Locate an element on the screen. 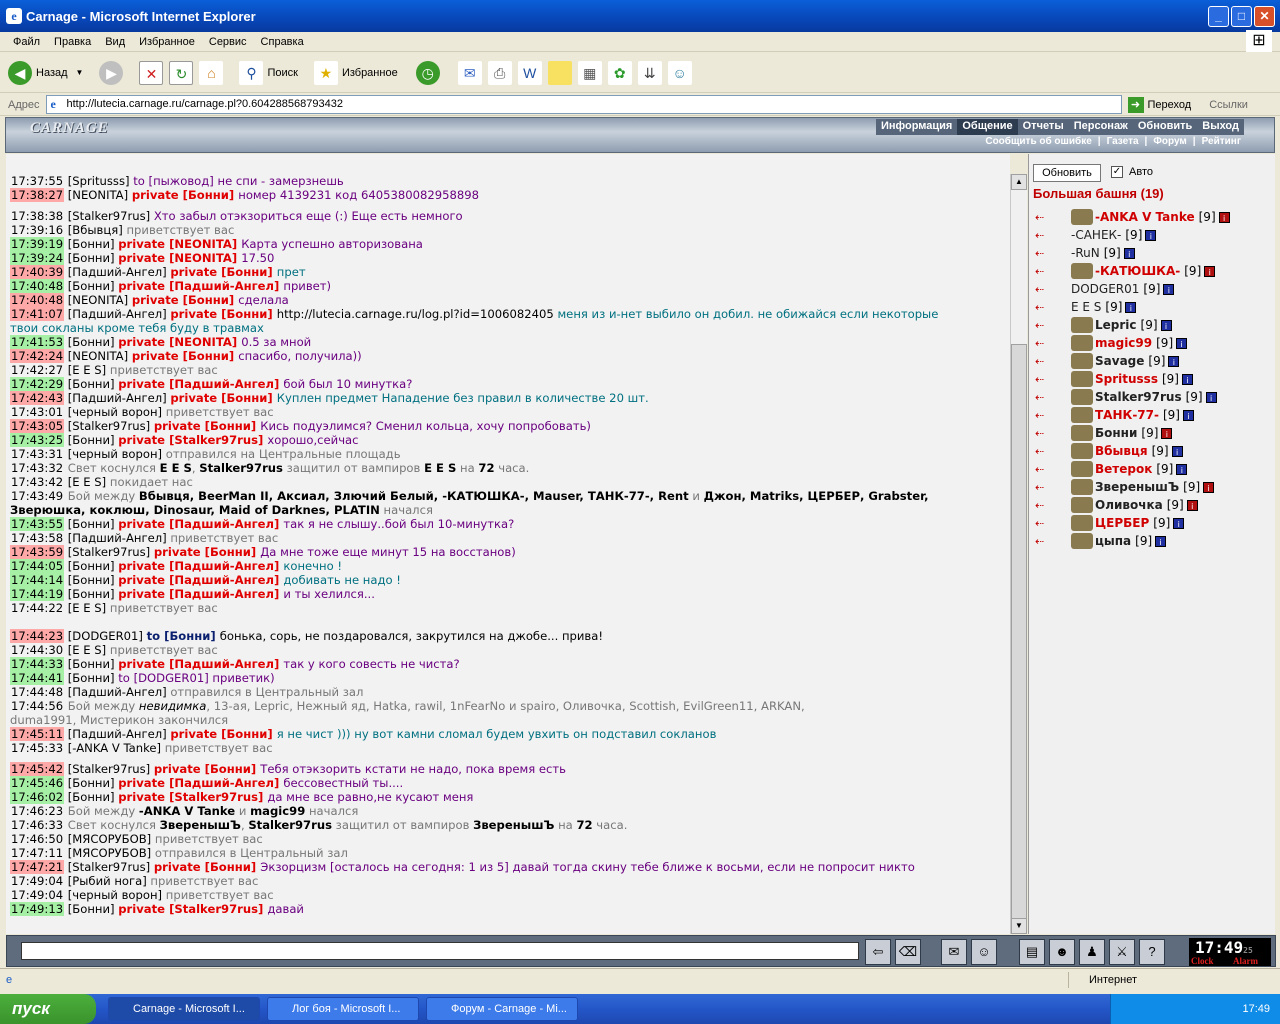 The image size is (1280, 1024). clear-eraser-button: ⌫ is located at coordinates (908, 952).